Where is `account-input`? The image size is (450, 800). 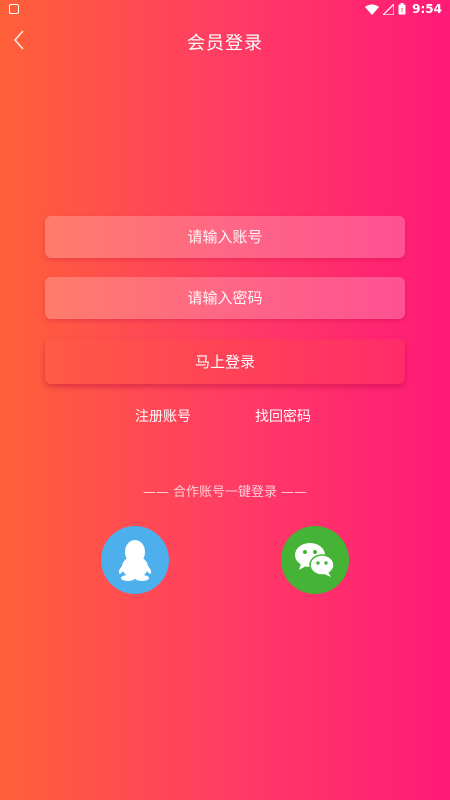
account-input is located at coordinates (225, 237).